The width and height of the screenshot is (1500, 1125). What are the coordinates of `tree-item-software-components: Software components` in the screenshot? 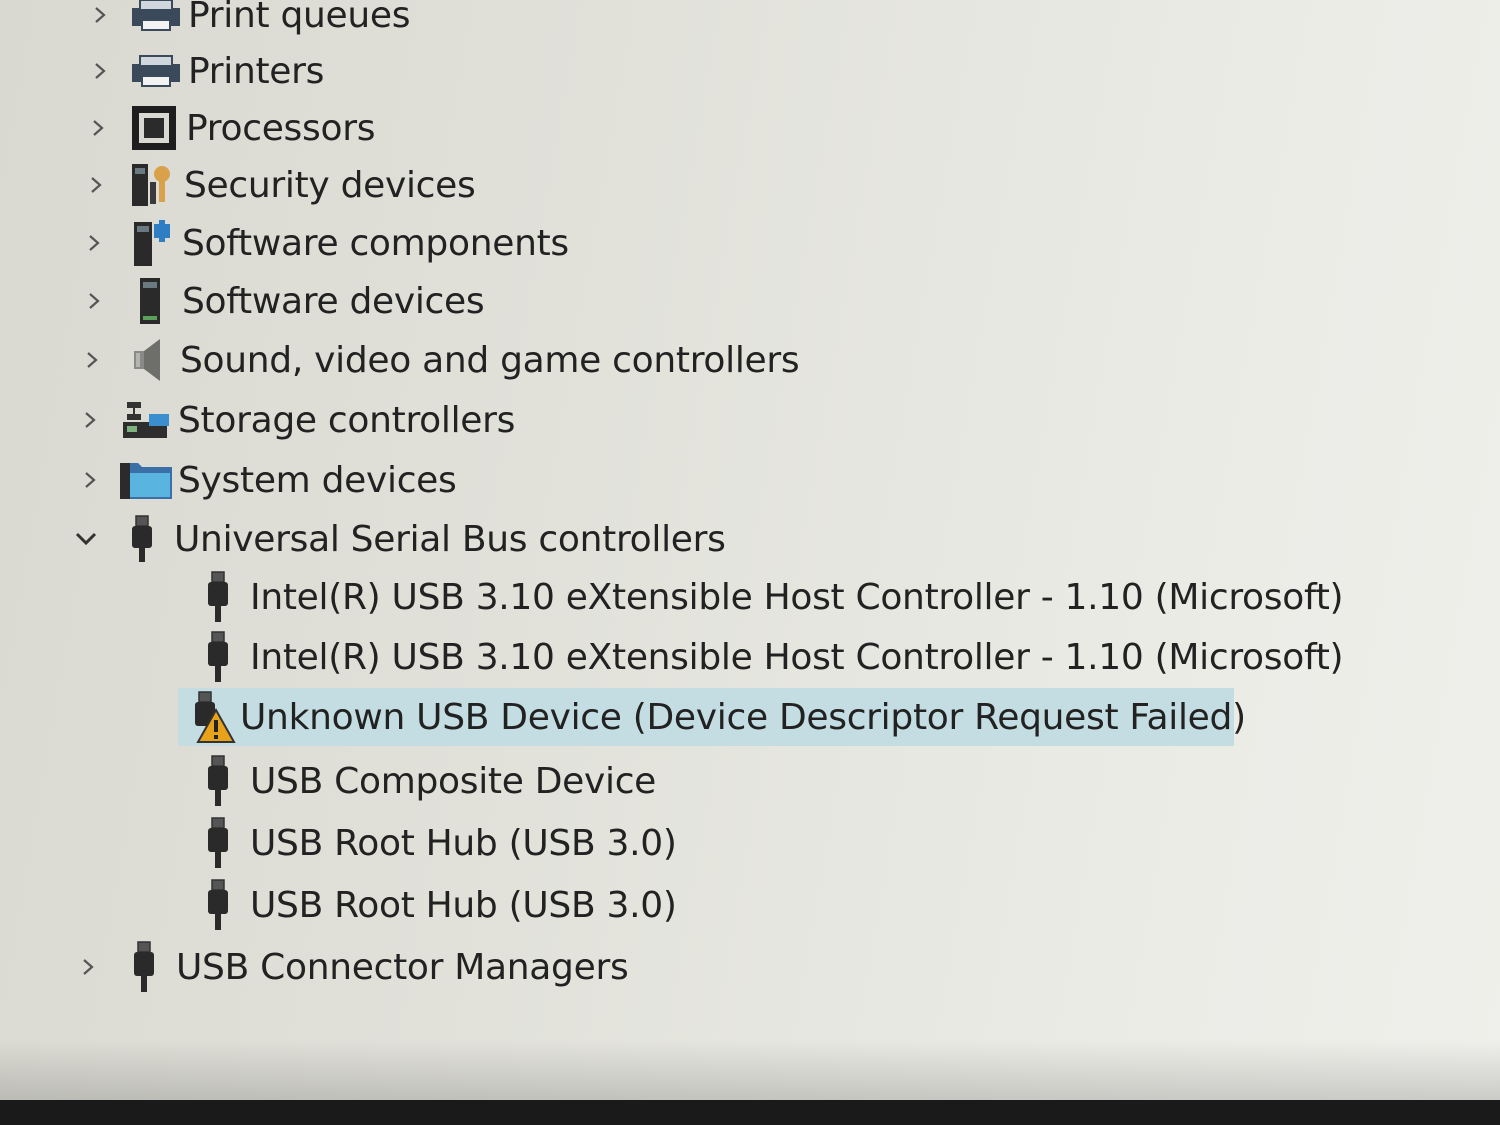 It's located at (321, 243).